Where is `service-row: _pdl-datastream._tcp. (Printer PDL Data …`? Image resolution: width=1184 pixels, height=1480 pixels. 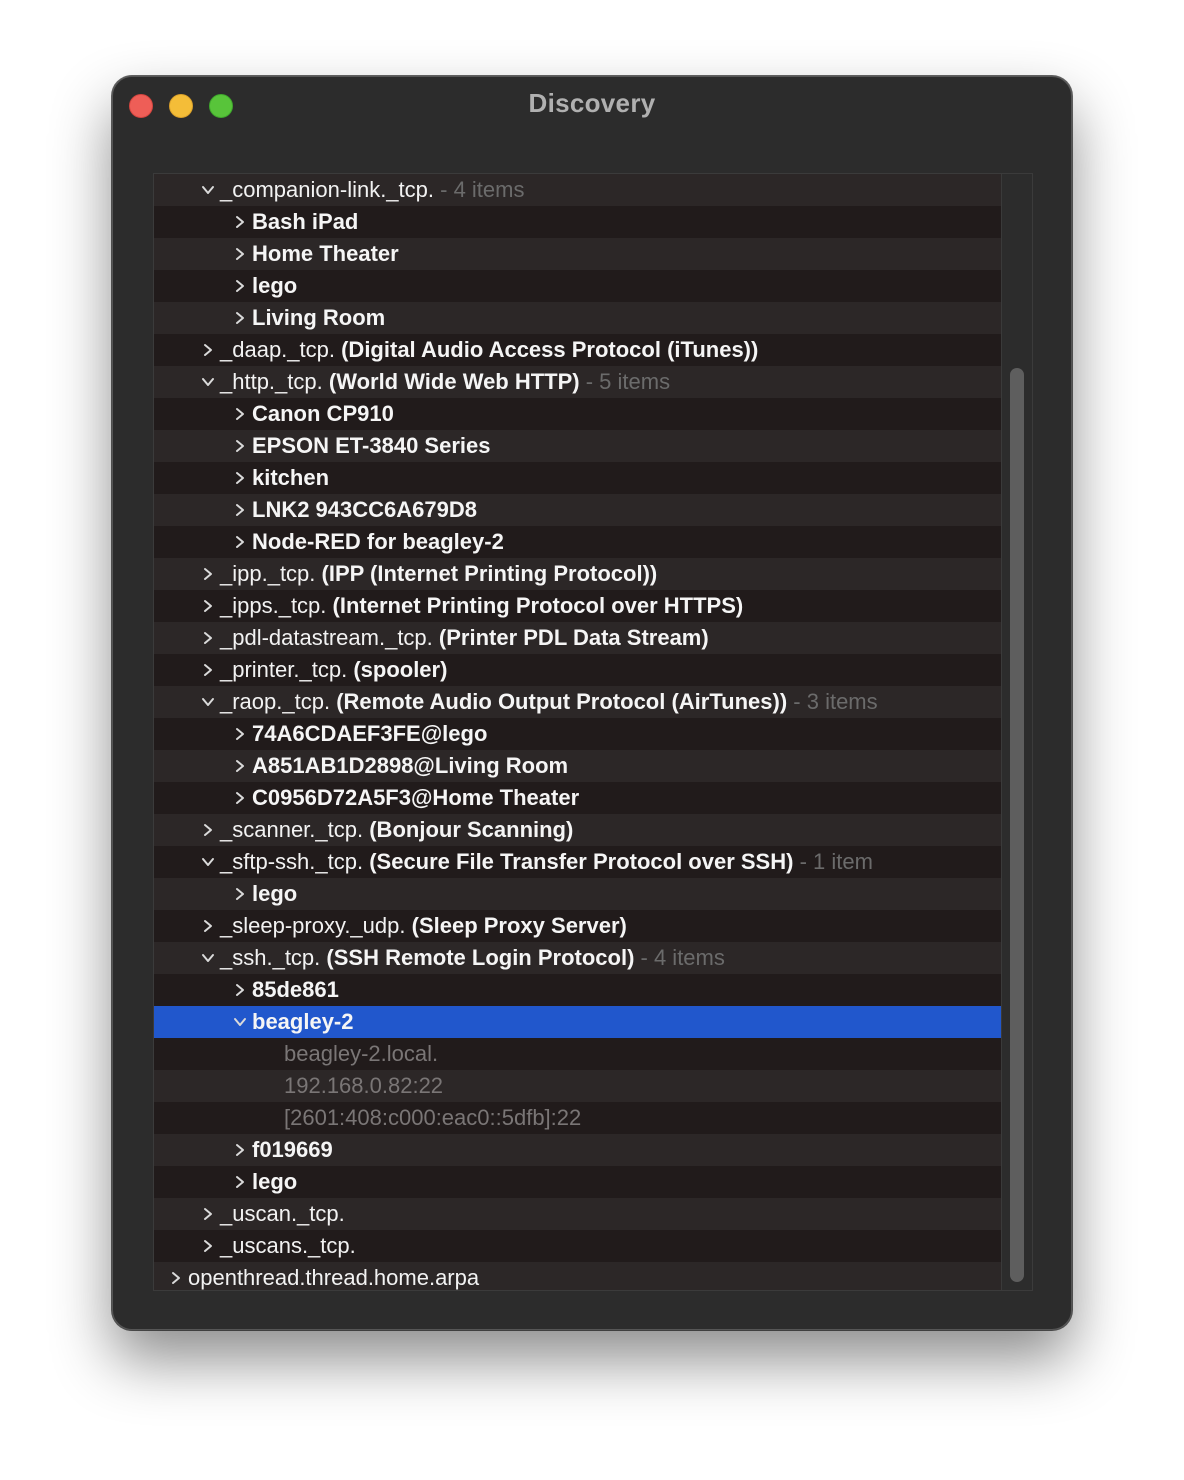
service-row: _pdl-datastream._tcp. (Printer PDL Data … is located at coordinates (577, 638).